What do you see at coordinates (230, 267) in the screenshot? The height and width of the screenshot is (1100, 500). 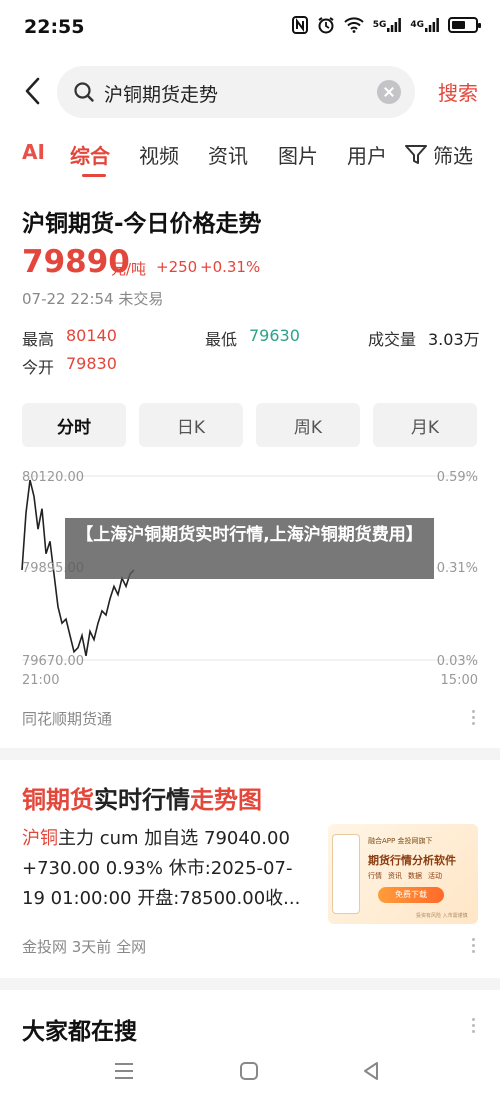 I see `price-change-percent: +0.31%` at bounding box center [230, 267].